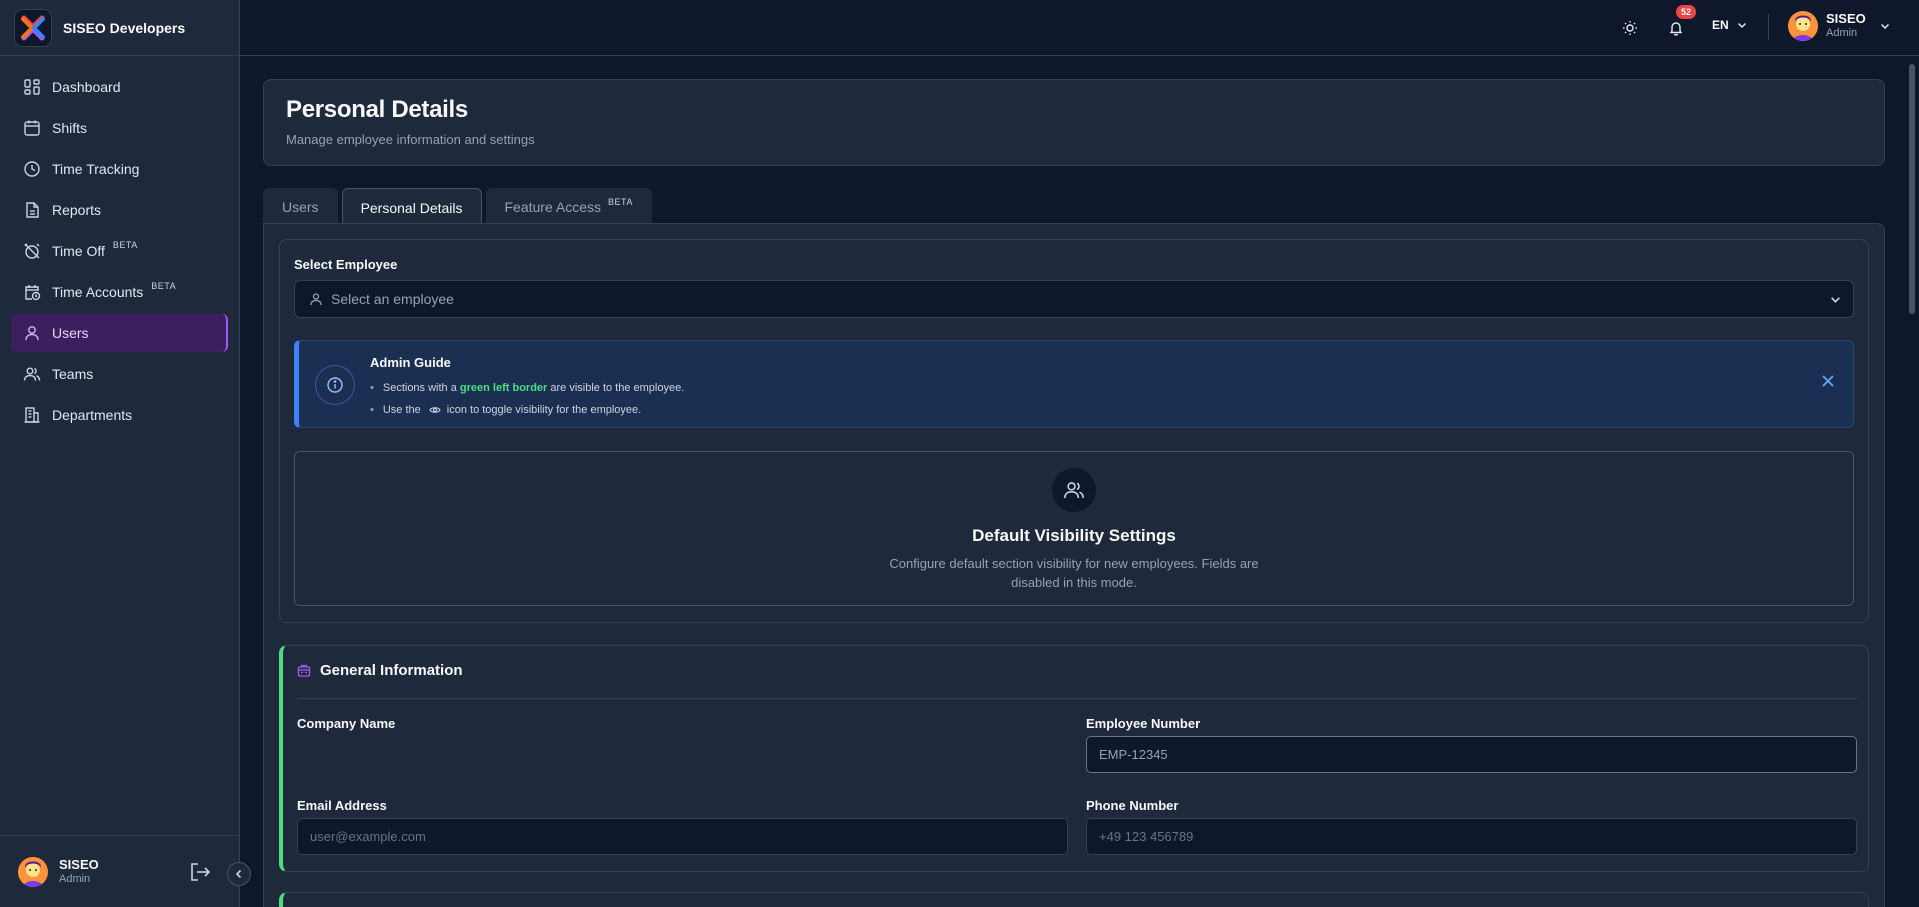 The height and width of the screenshot is (907, 1919). Describe the element at coordinates (392, 299) in the screenshot. I see `employee-select-placeholder: Select an employee` at that location.